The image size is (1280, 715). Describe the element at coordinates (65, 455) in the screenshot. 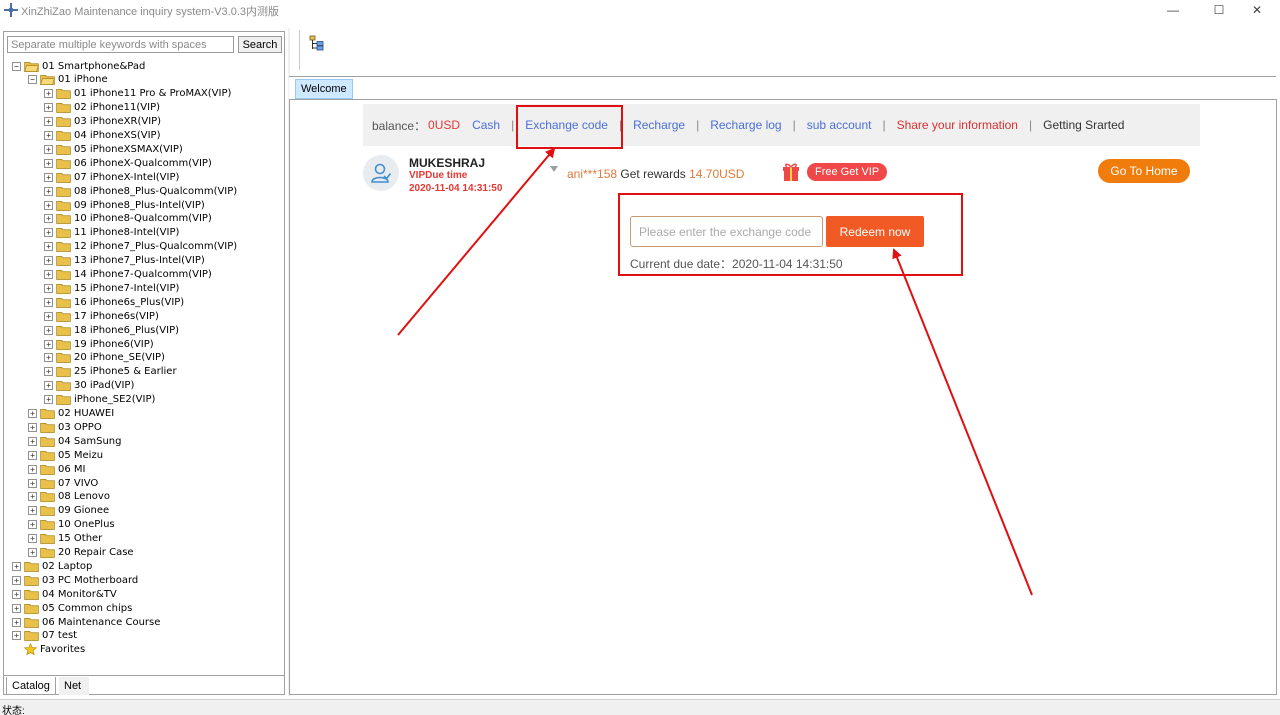

I see `tree-item: +05 Meizu` at that location.